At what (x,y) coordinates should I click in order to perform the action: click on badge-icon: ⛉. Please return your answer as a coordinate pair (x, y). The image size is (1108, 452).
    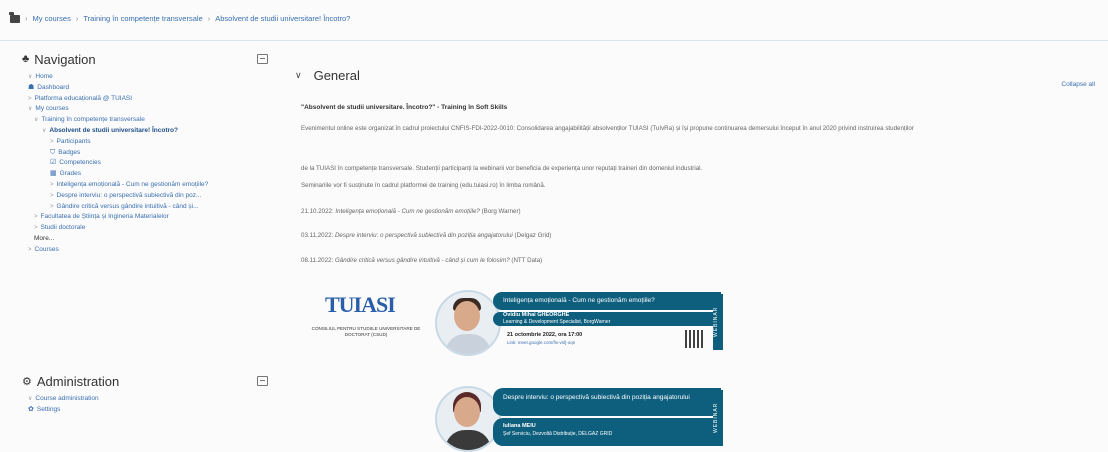
    Looking at the image, I should click on (53, 152).